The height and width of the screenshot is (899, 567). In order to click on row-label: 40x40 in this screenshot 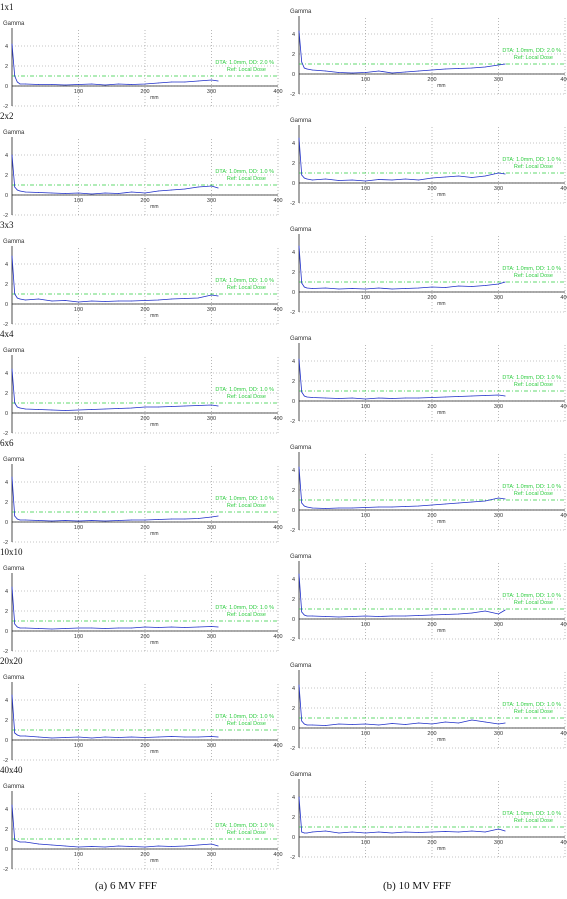, I will do `click(11, 770)`.